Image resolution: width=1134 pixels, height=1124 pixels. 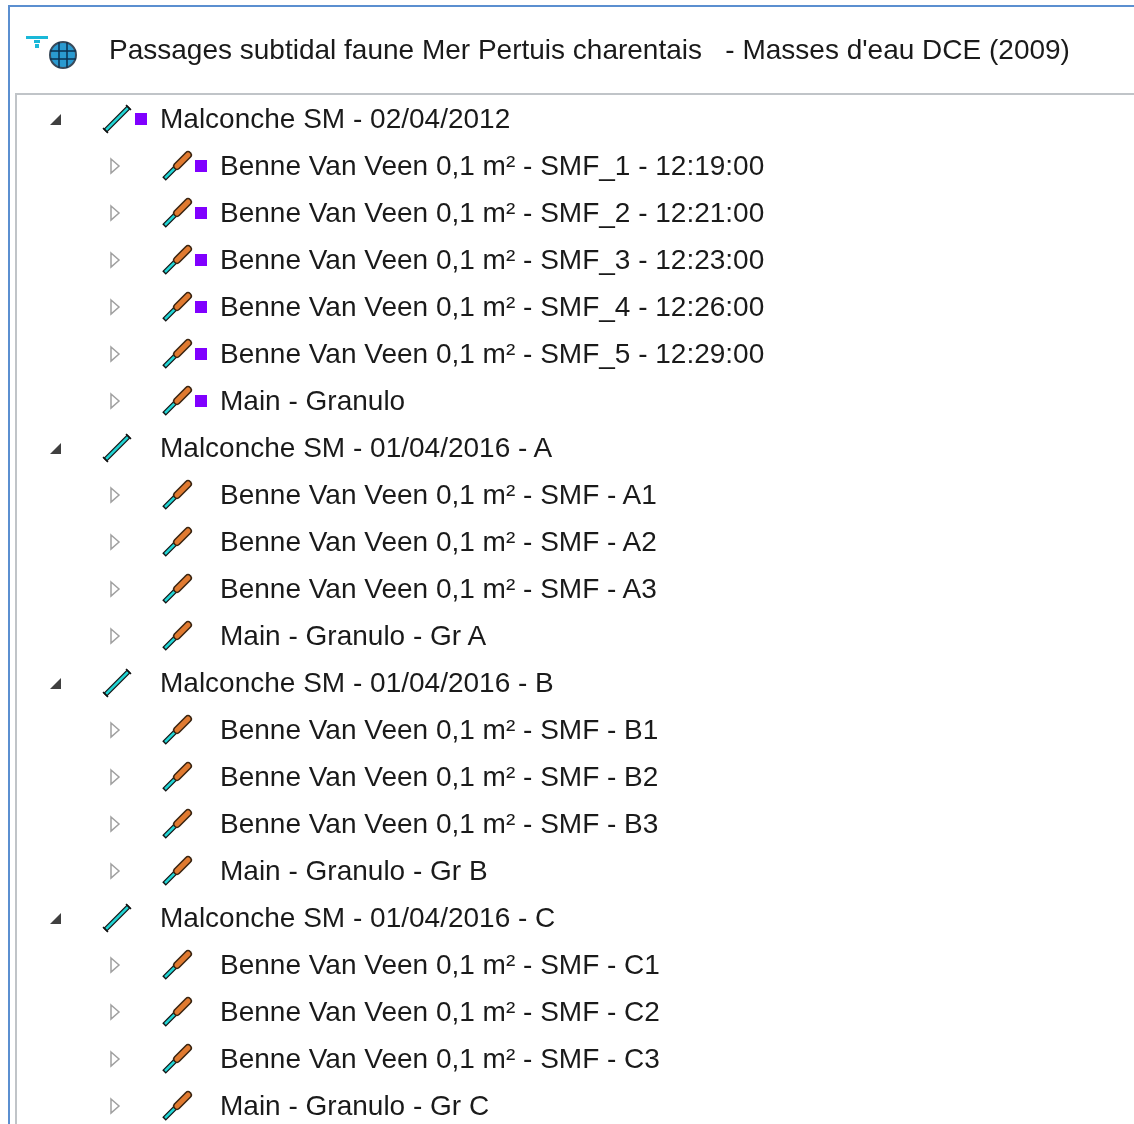 I want to click on tree-item-label: Benne Van Veen 0,1 m² - SMF - C3, so click(x=440, y=1058).